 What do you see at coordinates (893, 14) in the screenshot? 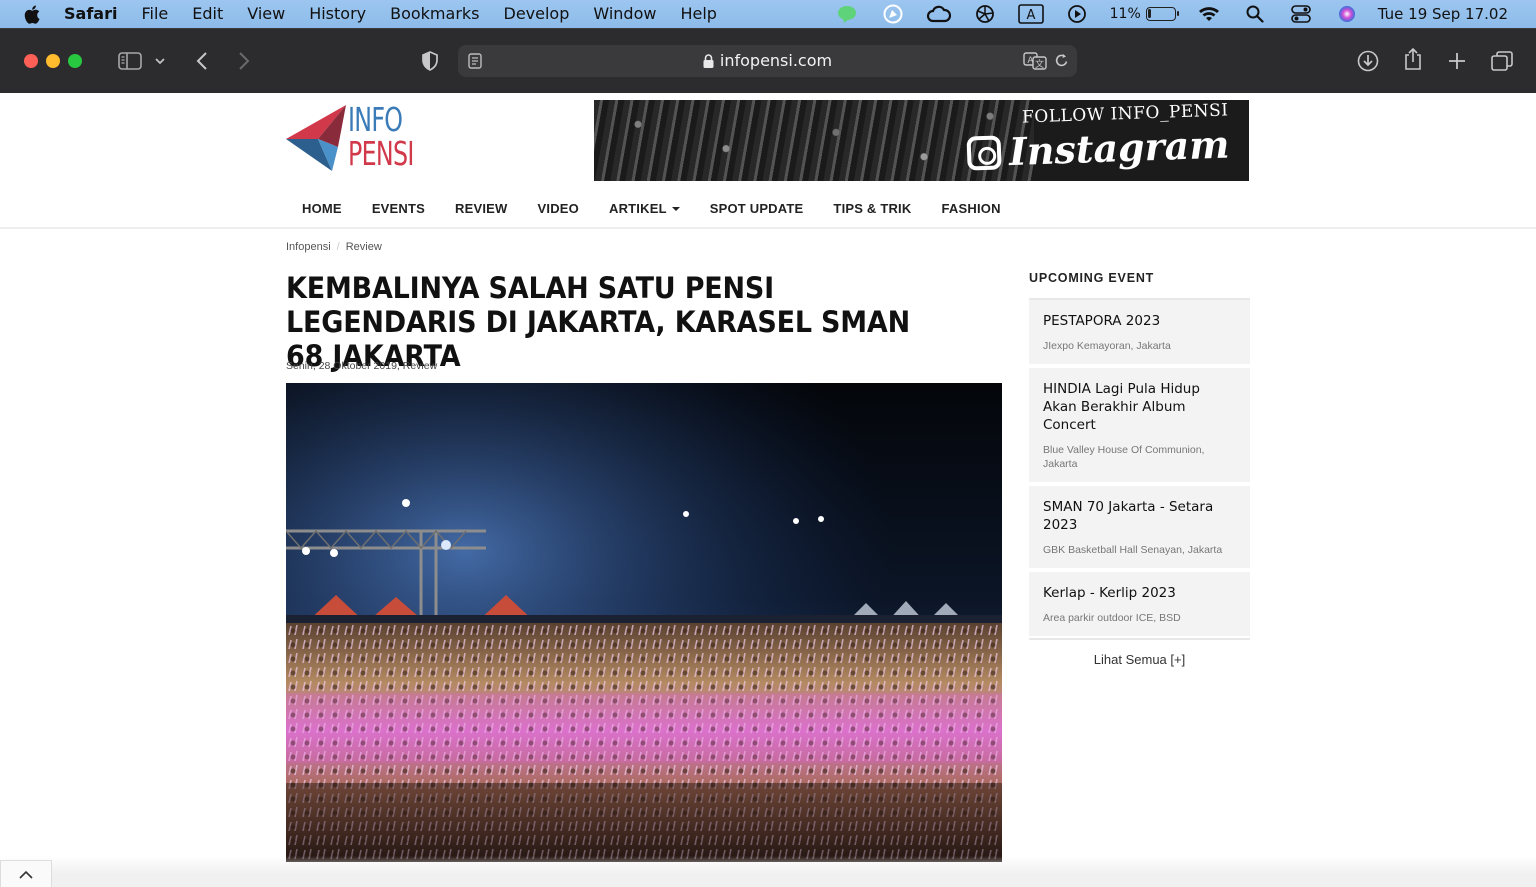
I see `navigation-status-icon` at bounding box center [893, 14].